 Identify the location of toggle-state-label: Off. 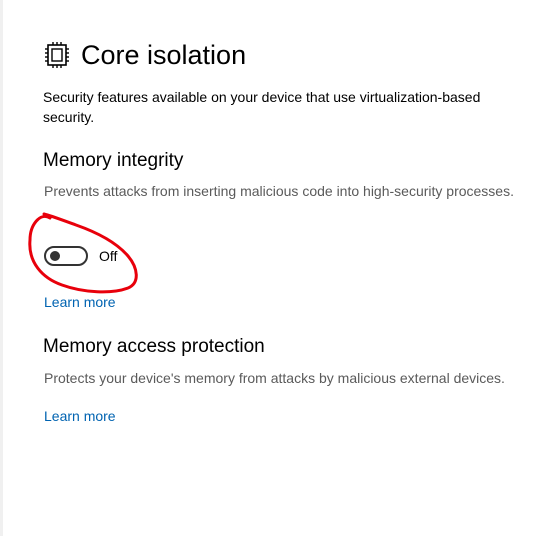
(108, 256).